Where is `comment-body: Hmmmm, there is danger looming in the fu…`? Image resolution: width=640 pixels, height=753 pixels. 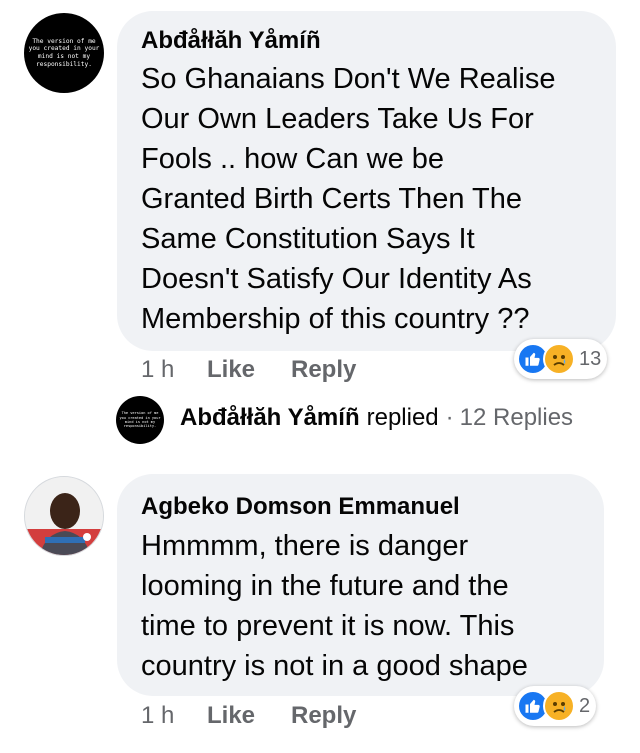
comment-body: Hmmmm, there is danger looming in the fu… is located at coordinates (334, 606).